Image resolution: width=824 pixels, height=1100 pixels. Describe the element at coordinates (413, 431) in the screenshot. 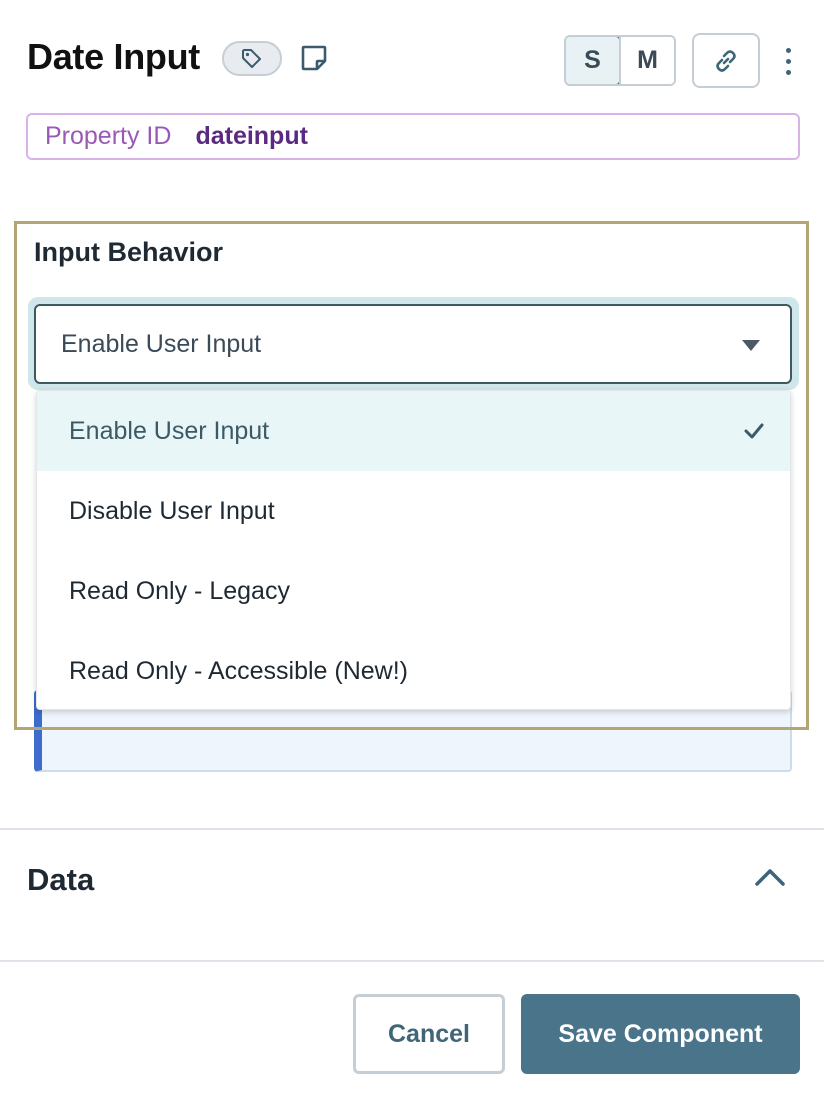

I see `option-enable-user-input: Enable User Input` at that location.